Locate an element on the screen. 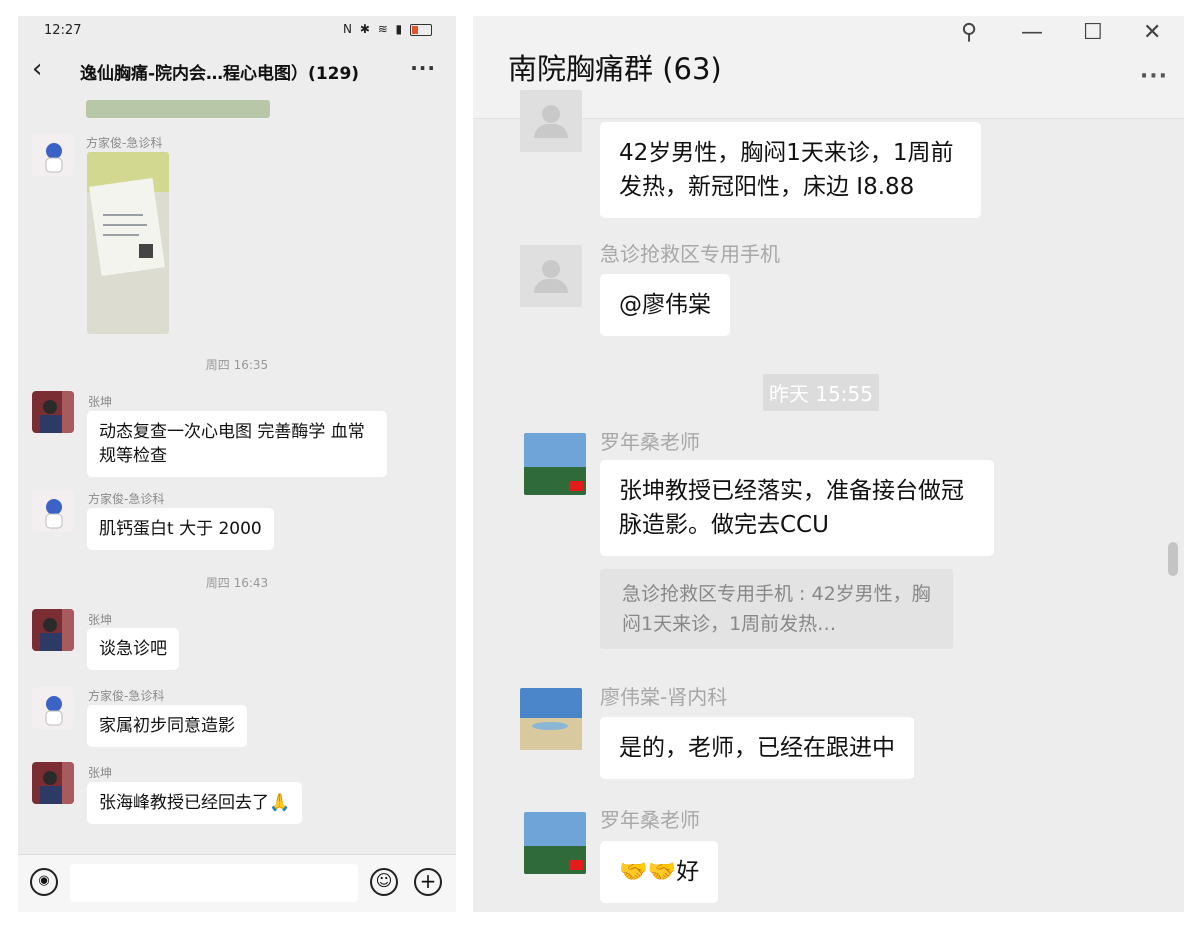 This screenshot has width=1200, height=930. chat-header: ‹ 逸仙胸痛-院内会…程心电图）(129) ··· is located at coordinates (237, 70).